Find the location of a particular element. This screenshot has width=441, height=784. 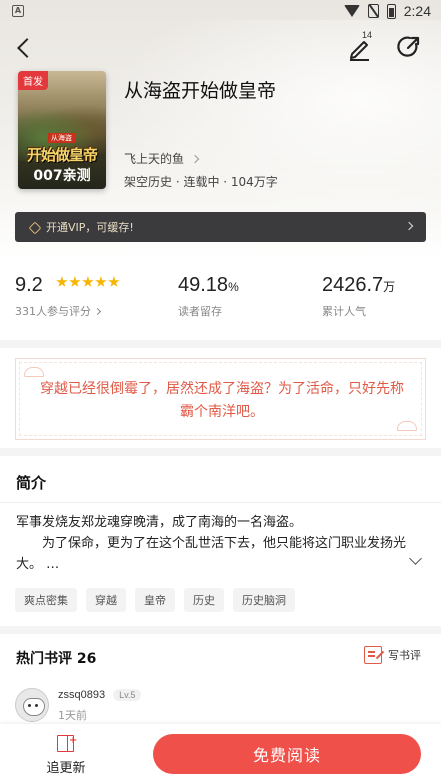

retention-stat: 49.18% 读者留存 is located at coordinates (208, 296).